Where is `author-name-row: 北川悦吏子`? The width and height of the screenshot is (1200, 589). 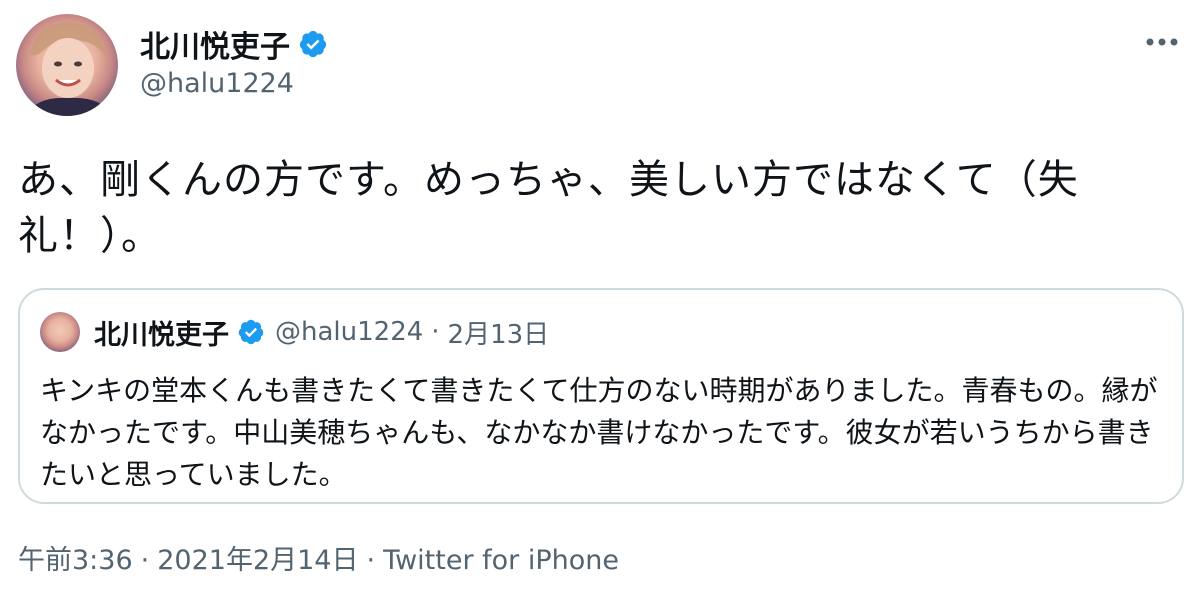
author-name-row: 北川悦吏子 is located at coordinates (234, 44).